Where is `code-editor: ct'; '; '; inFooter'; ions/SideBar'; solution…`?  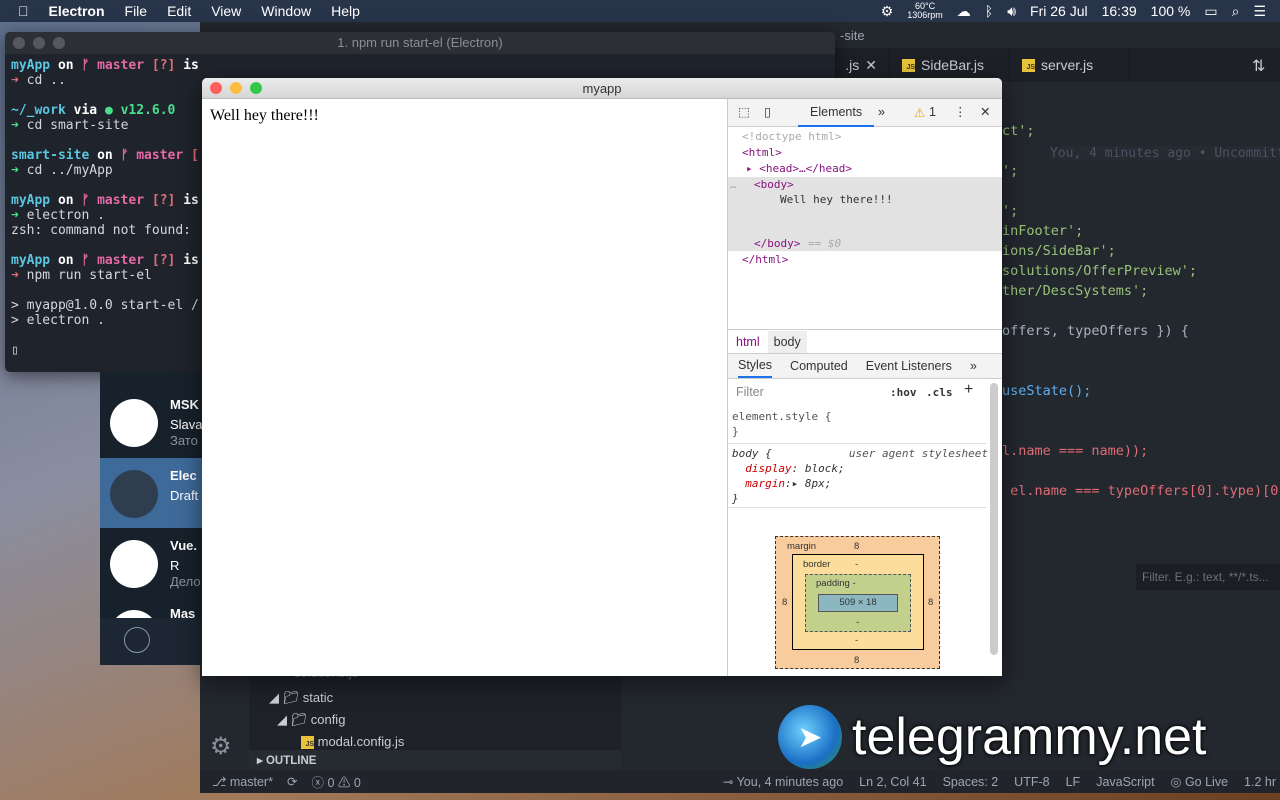
code-editor: ct'; '; '; inFooter'; ions/SideBar'; solution… is located at coordinates (1141, 292).